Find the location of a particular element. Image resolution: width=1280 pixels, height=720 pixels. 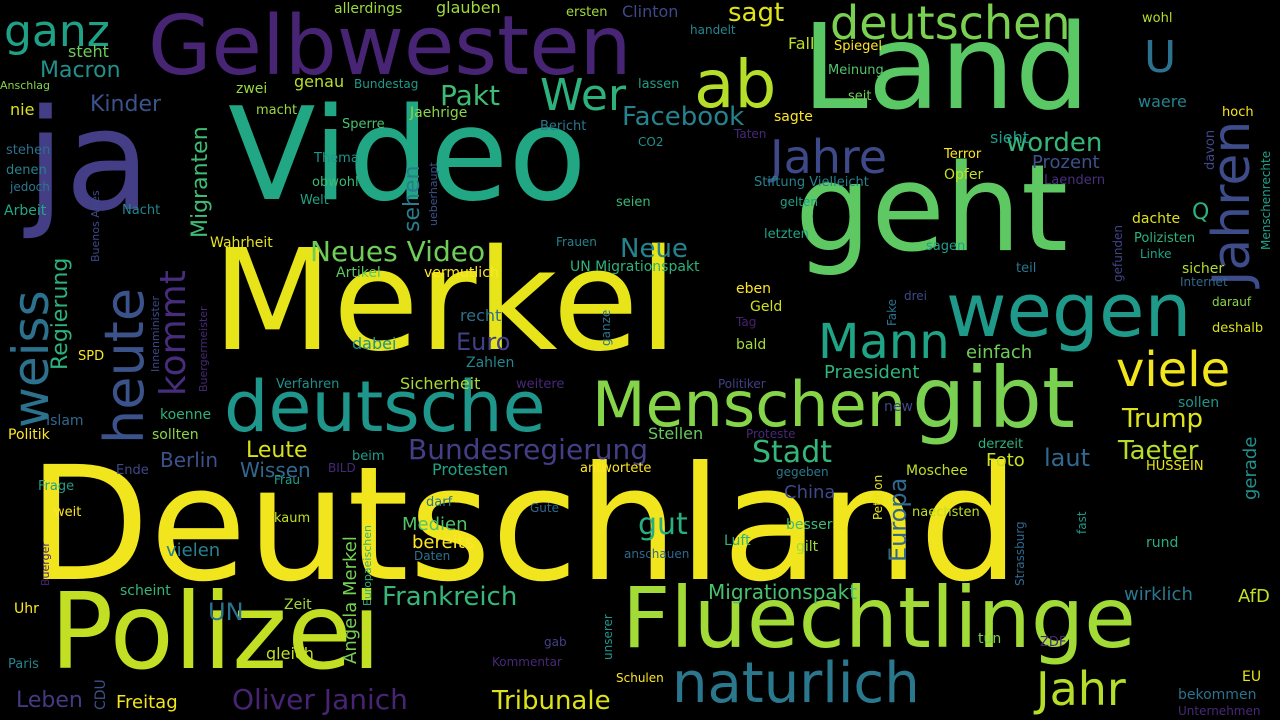

word: Euro is located at coordinates (483, 342).